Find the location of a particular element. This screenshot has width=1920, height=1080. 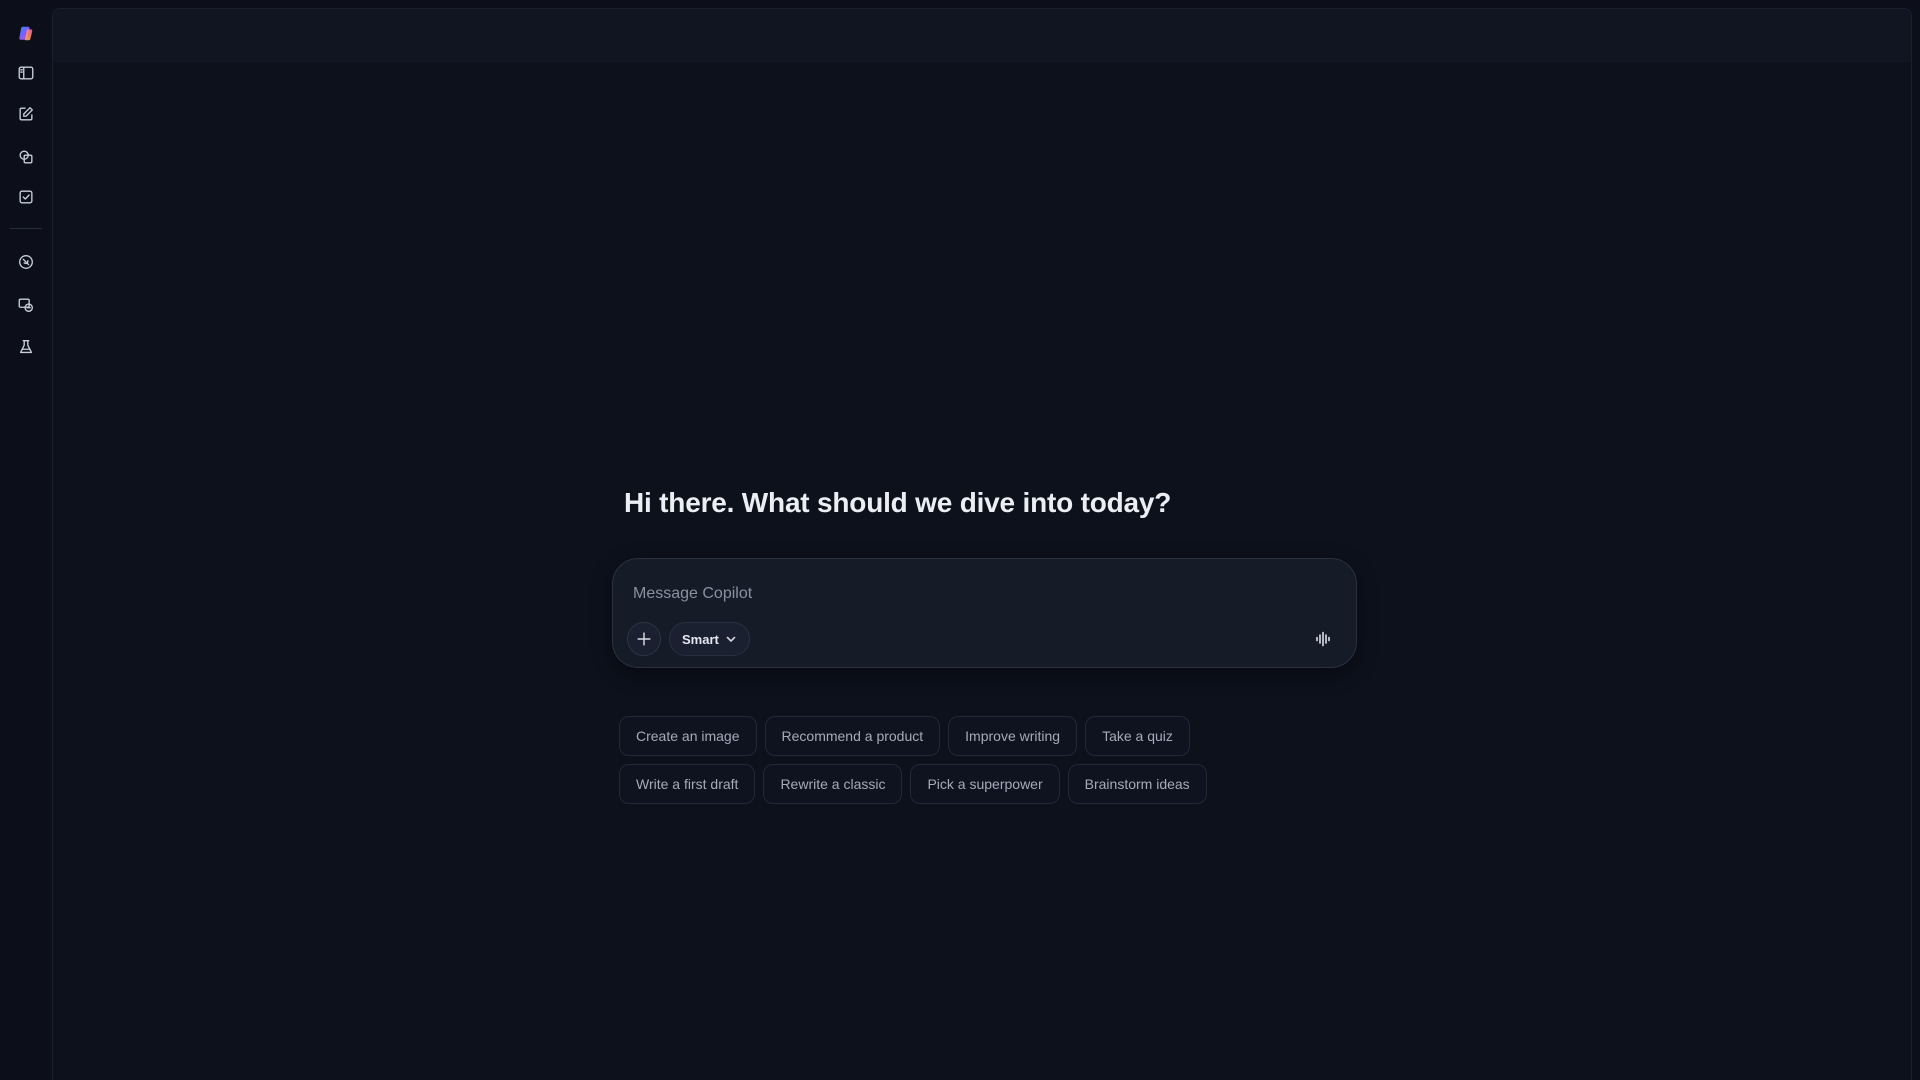

add-attachment-button is located at coordinates (644, 639).